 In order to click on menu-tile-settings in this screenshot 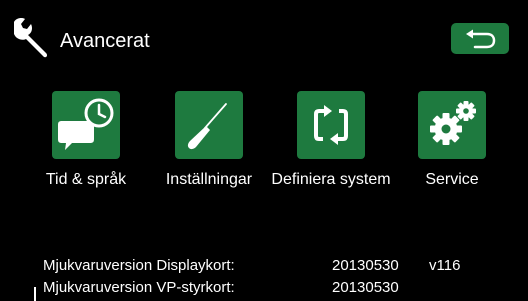, I will do `click(209, 125)`.